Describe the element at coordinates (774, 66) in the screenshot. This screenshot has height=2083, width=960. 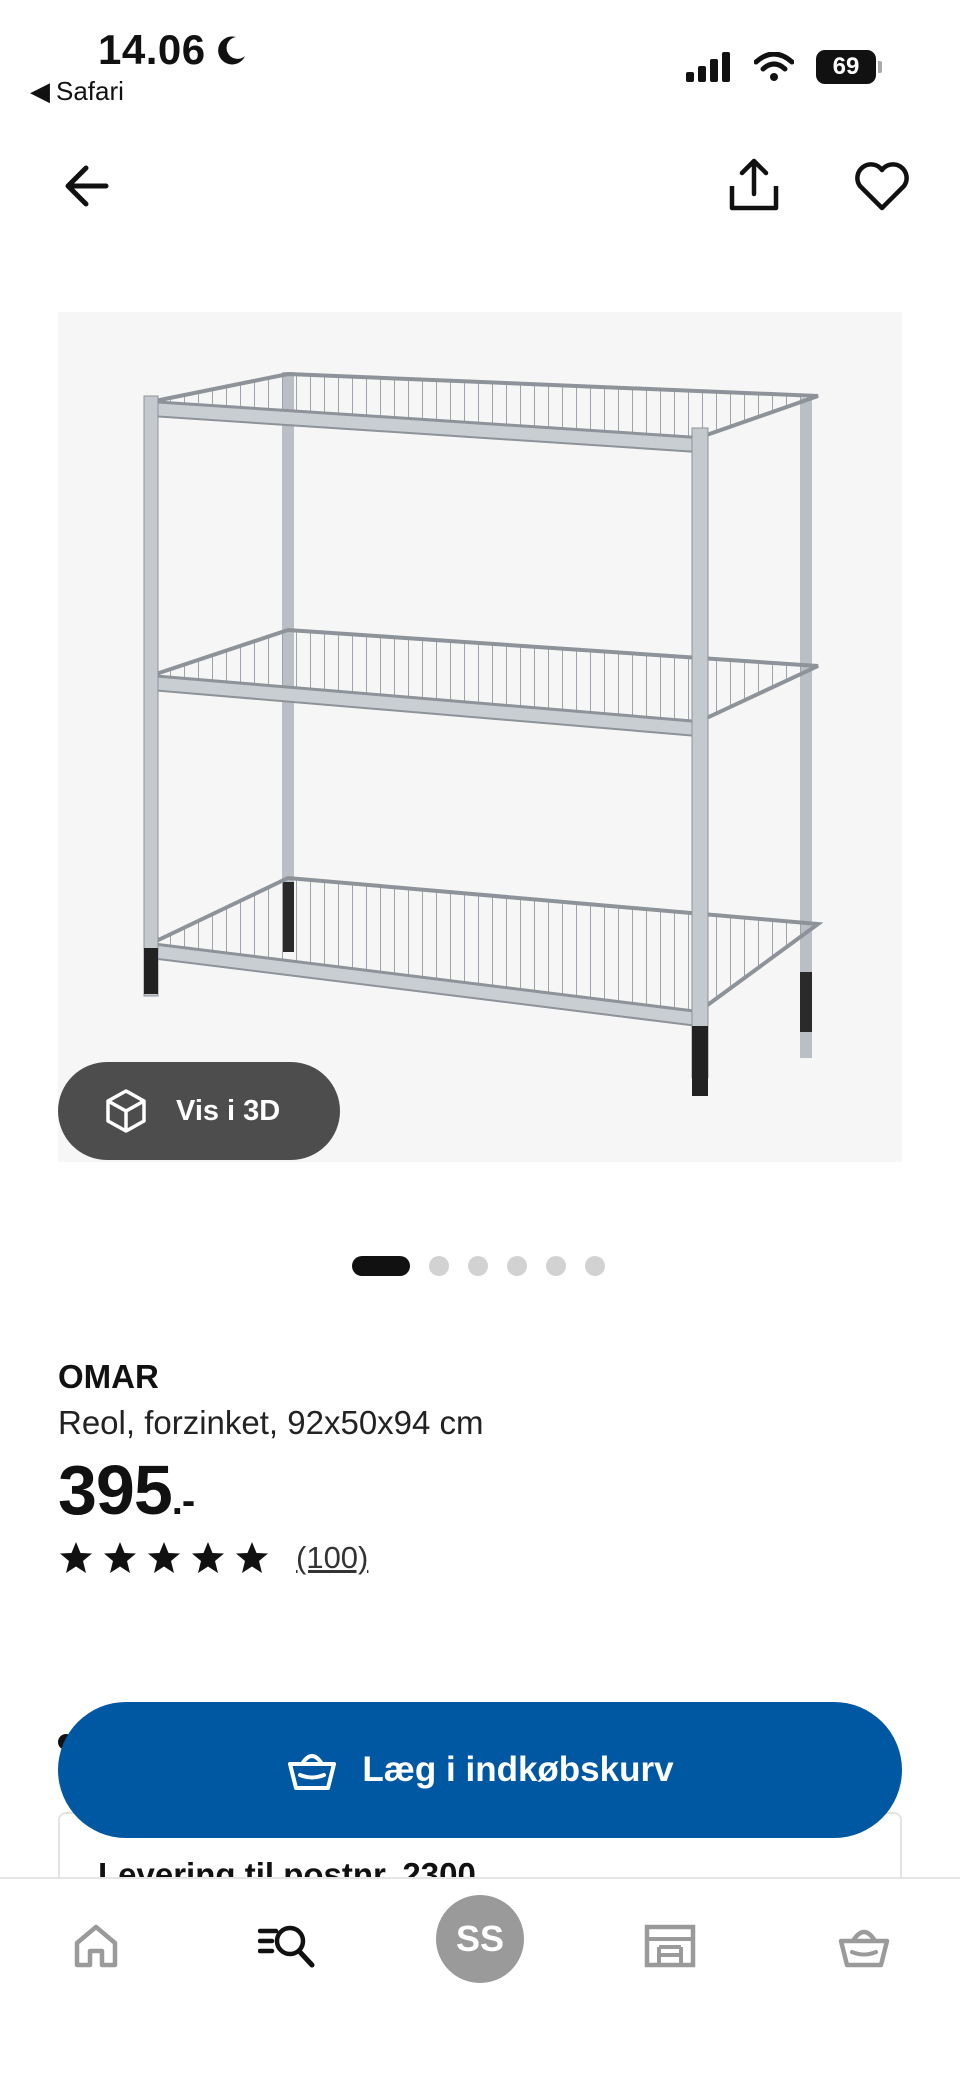
I see `wifi-icon` at that location.